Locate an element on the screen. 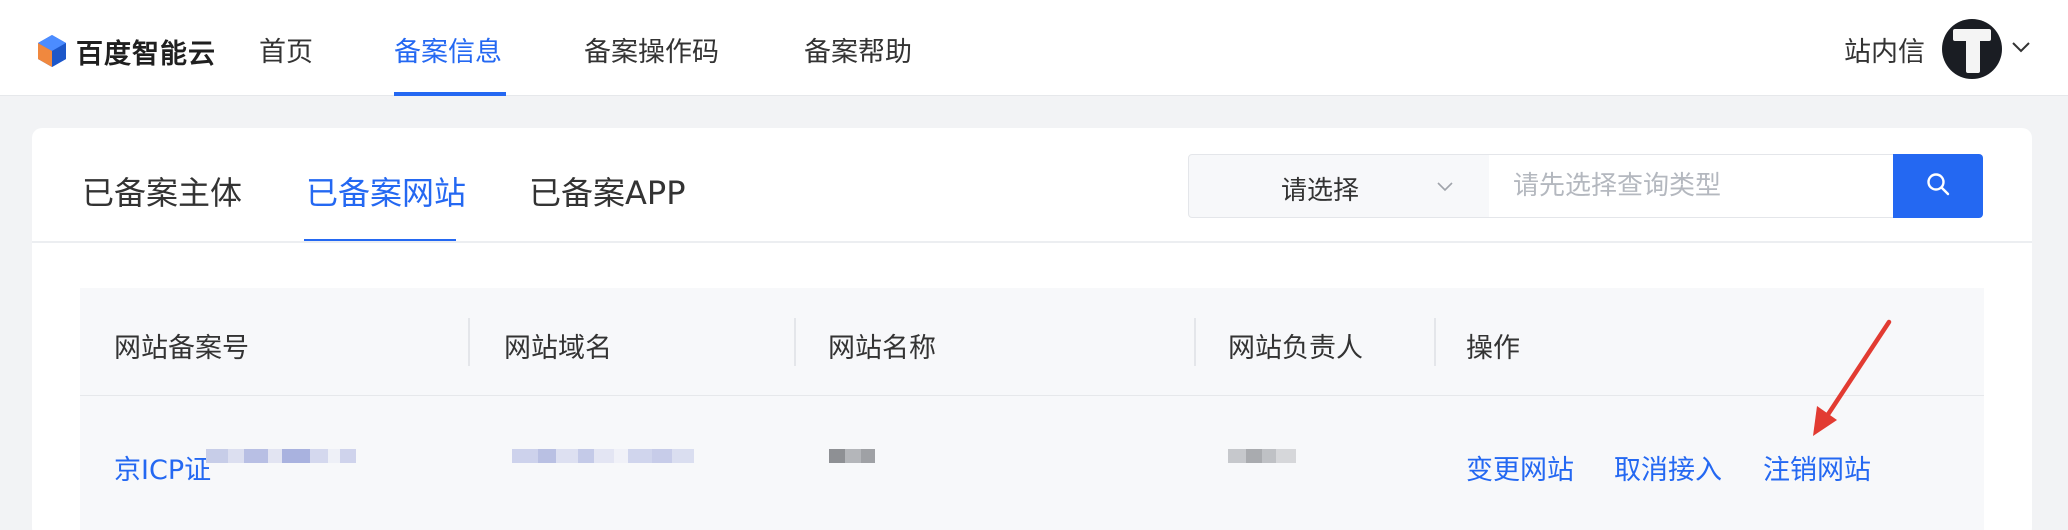  column-header-domain: 网站域名 is located at coordinates (558, 348).